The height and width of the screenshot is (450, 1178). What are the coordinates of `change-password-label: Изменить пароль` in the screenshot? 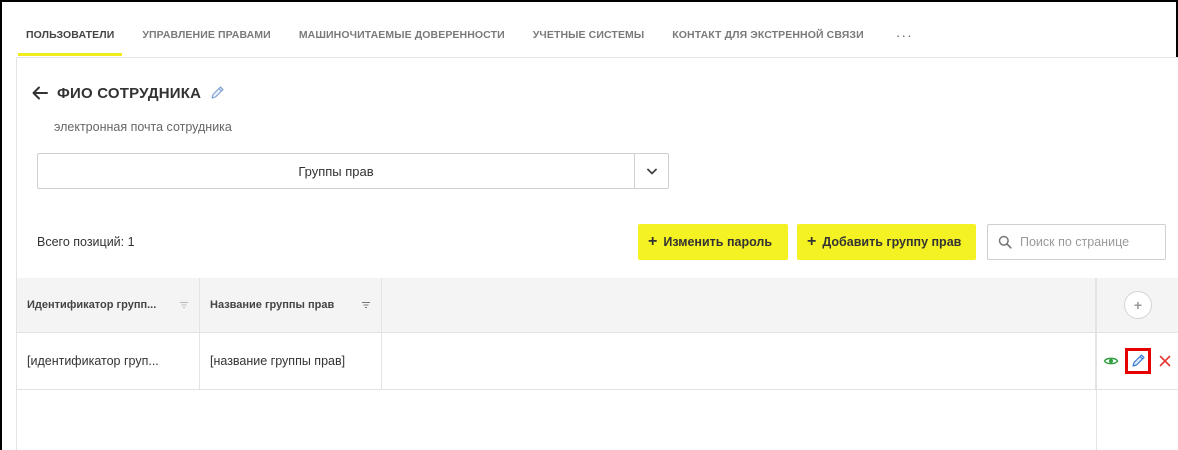 It's located at (718, 242).